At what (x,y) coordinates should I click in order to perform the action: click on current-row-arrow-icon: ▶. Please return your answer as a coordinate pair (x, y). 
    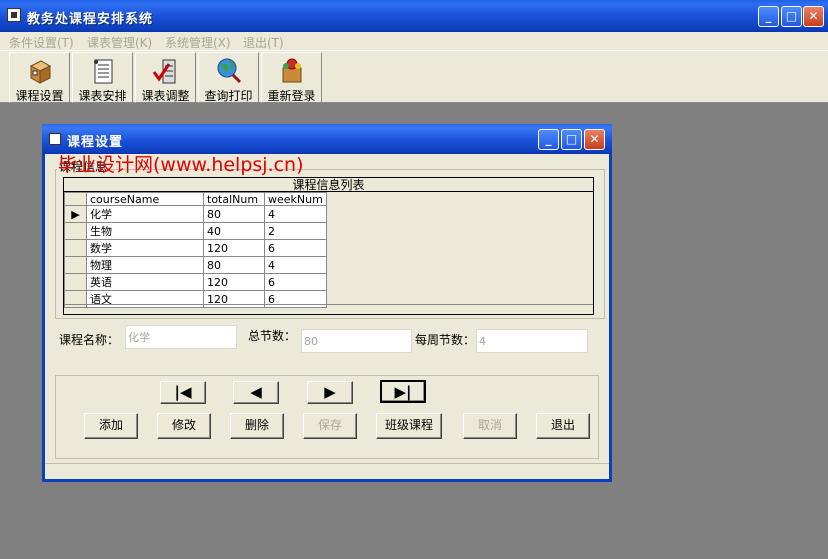
    Looking at the image, I should click on (75, 214).